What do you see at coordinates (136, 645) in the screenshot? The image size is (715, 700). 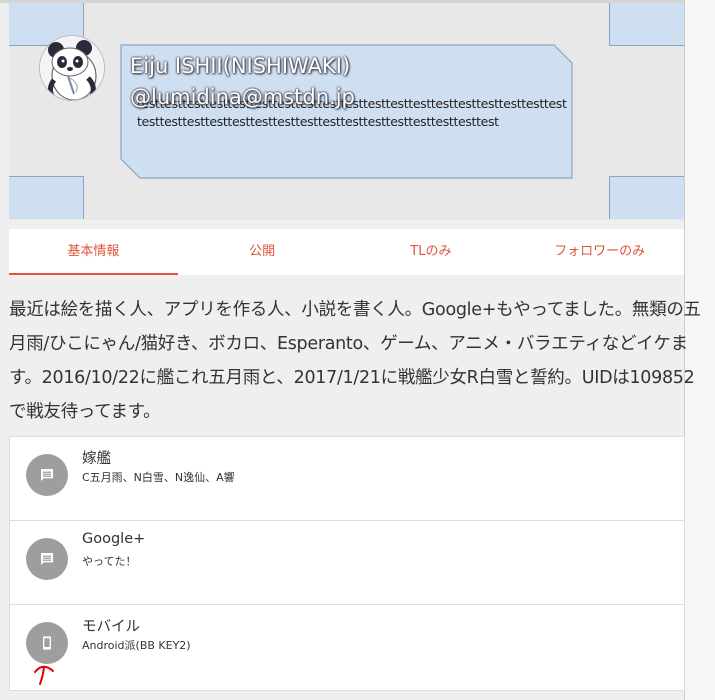 I see `field-value: Android派(BB KEY2)` at bounding box center [136, 645].